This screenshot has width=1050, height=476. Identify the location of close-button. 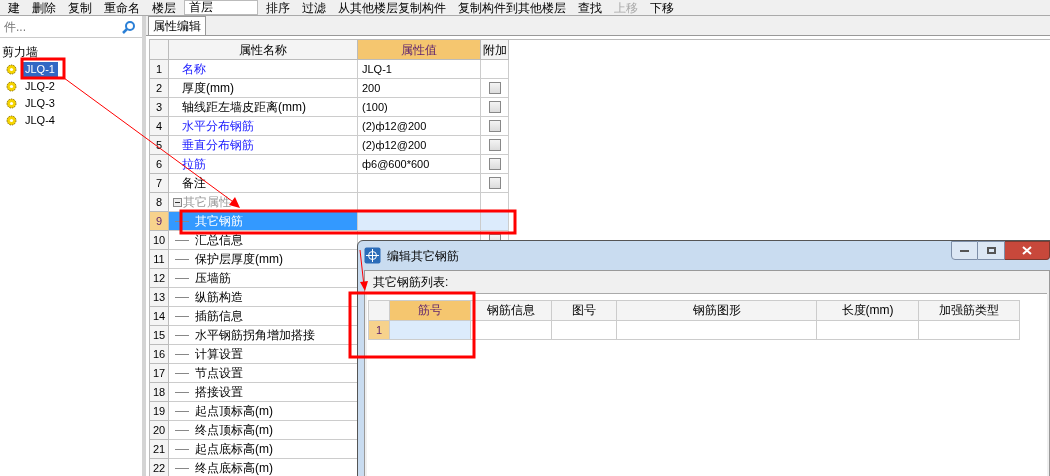
(1027, 250).